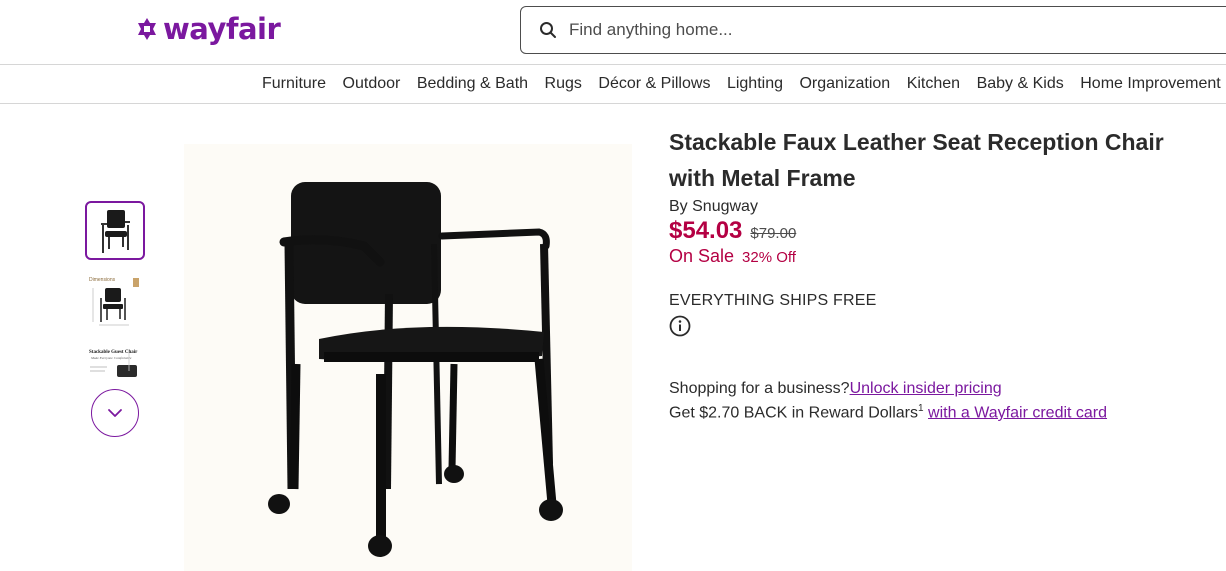 The image size is (1226, 571). Describe the element at coordinates (939, 256) in the screenshot. I see `sale-row: On Sale 32% Off` at that location.